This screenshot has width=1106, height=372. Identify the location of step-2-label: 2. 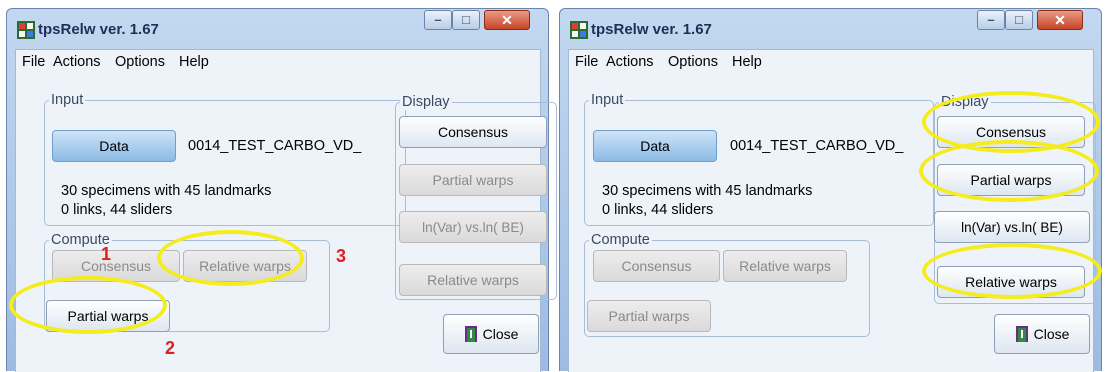
(170, 348).